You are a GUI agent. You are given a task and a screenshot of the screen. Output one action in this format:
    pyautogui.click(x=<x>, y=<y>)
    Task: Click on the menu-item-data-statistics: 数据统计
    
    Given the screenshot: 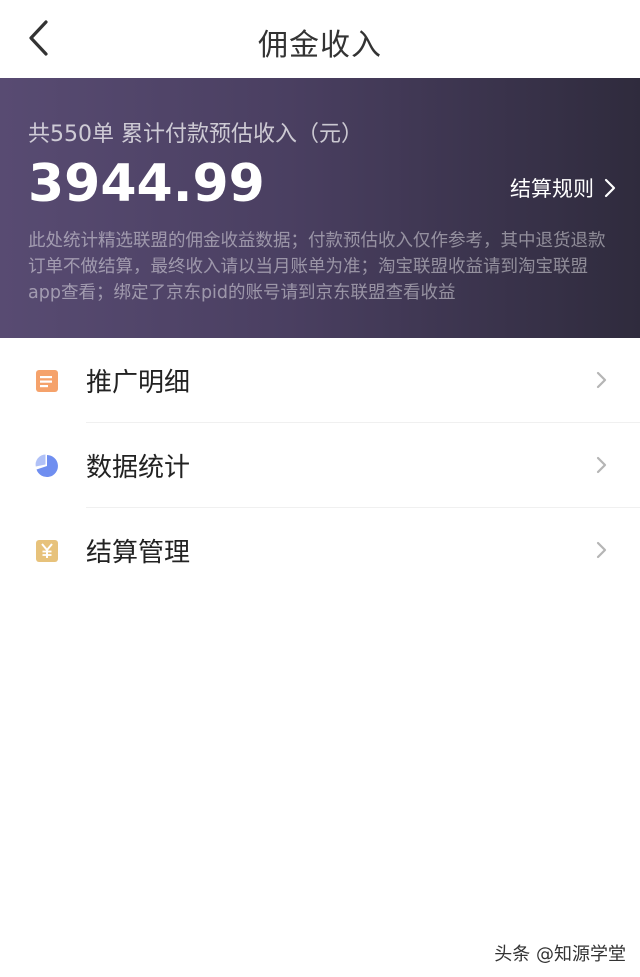 What is the action you would take?
    pyautogui.click(x=320, y=465)
    